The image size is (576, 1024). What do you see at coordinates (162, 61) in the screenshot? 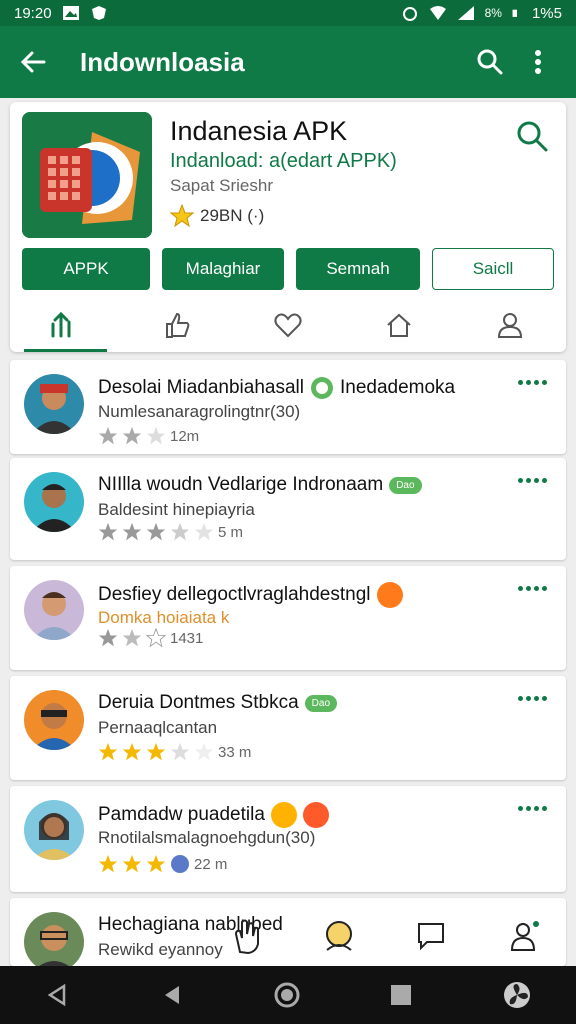
I see `app-bar-title: Indownloasia` at bounding box center [162, 61].